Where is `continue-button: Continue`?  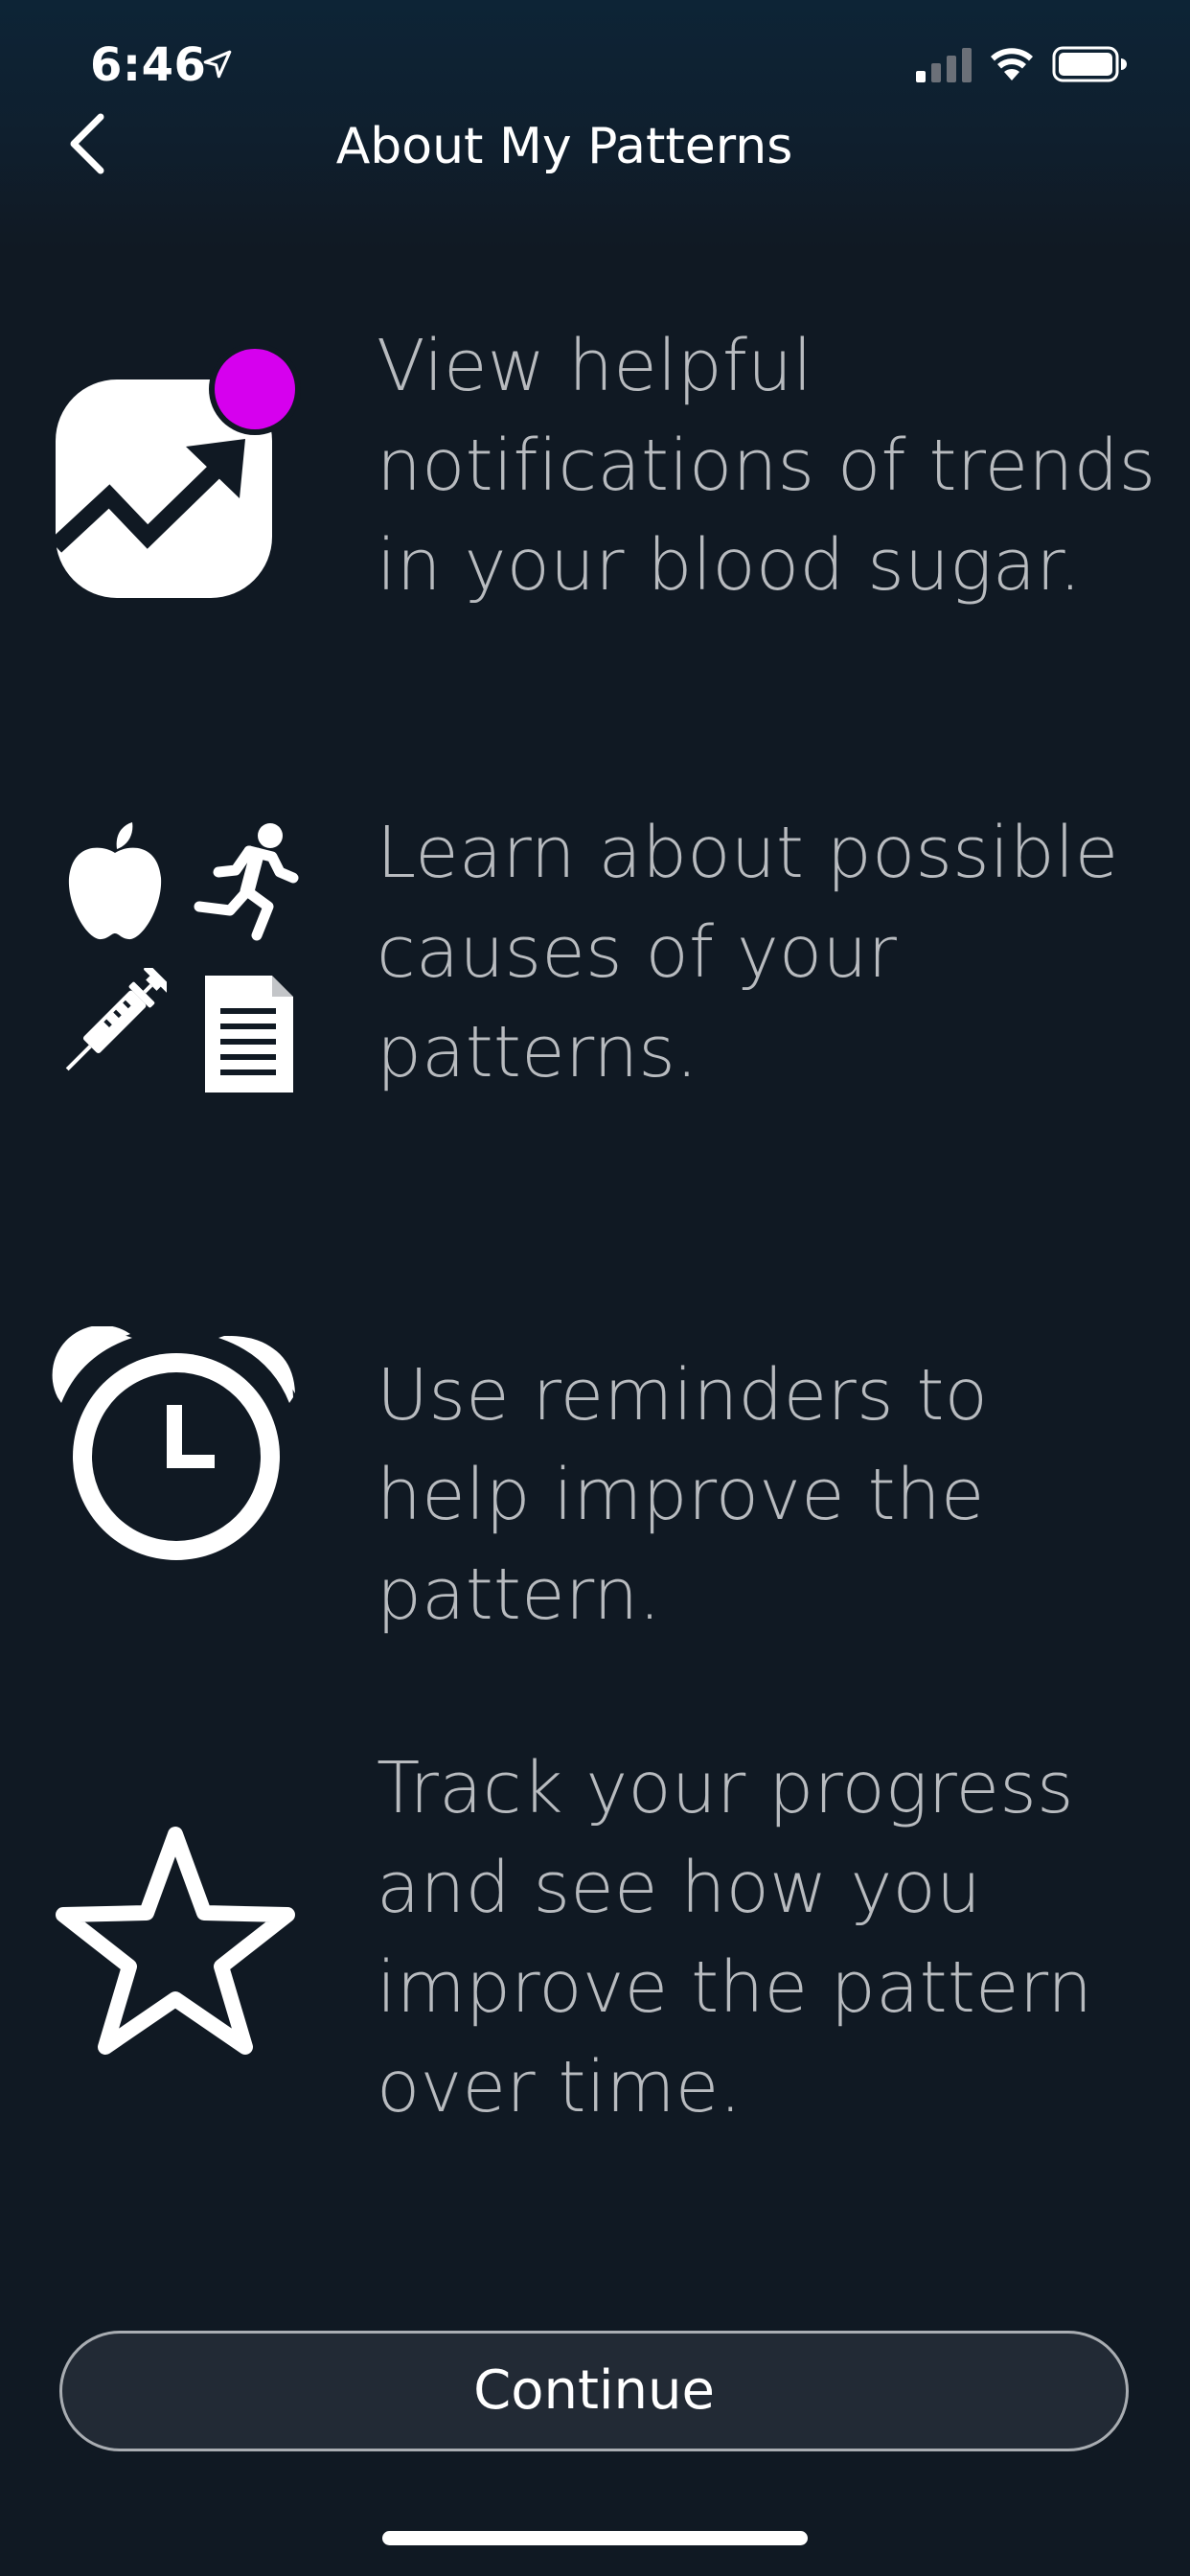
continue-button: Continue is located at coordinates (594, 2391).